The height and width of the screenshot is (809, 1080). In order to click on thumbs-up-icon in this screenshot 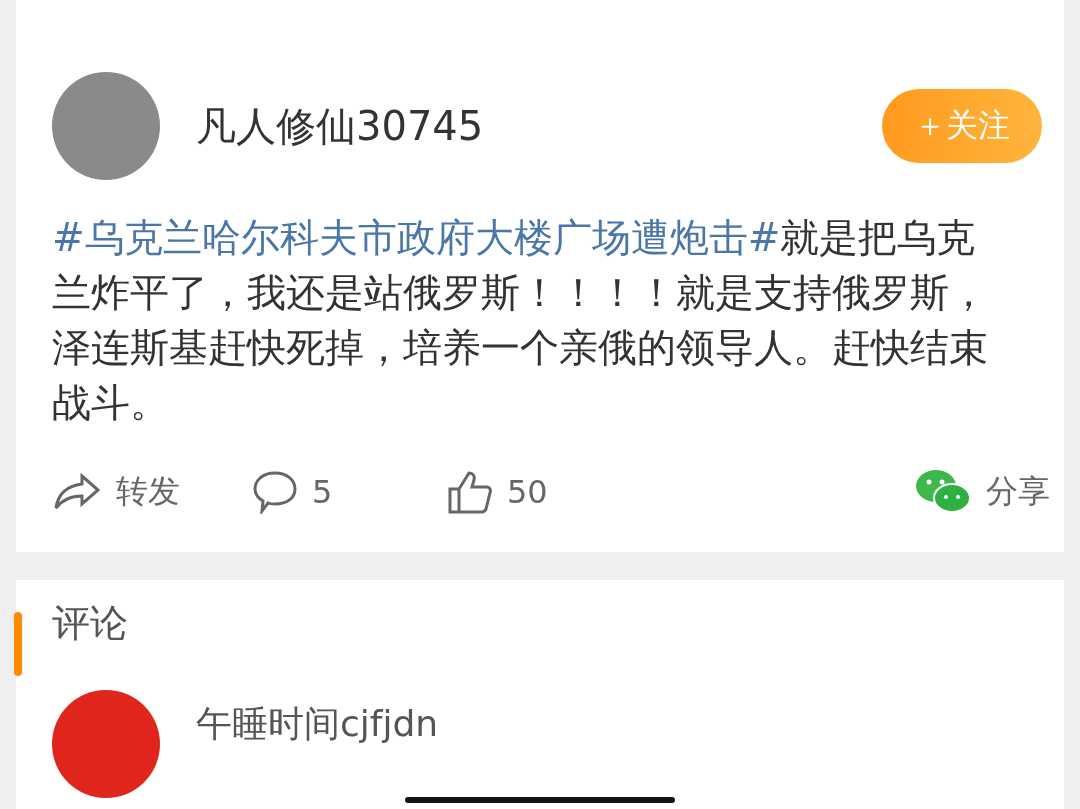, I will do `click(470, 492)`.